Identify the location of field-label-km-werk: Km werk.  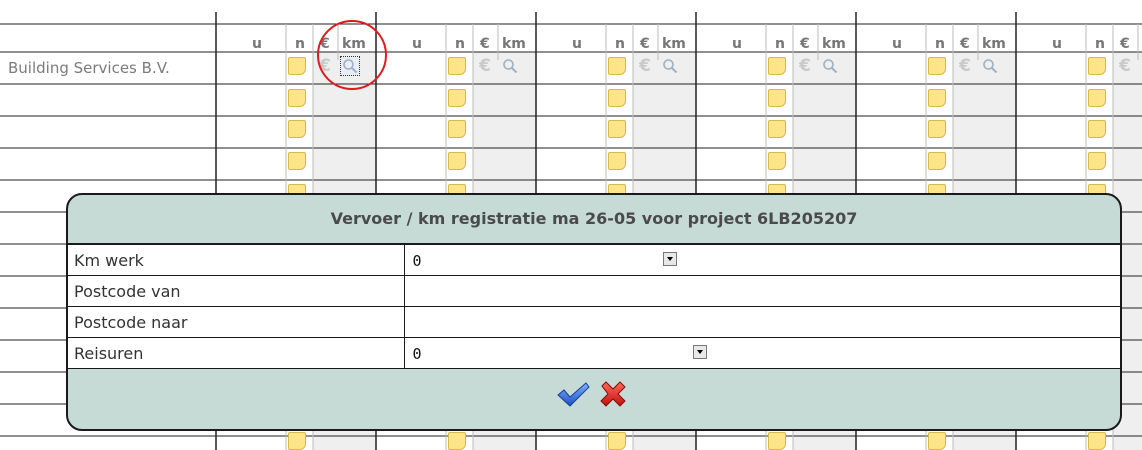
(236, 260).